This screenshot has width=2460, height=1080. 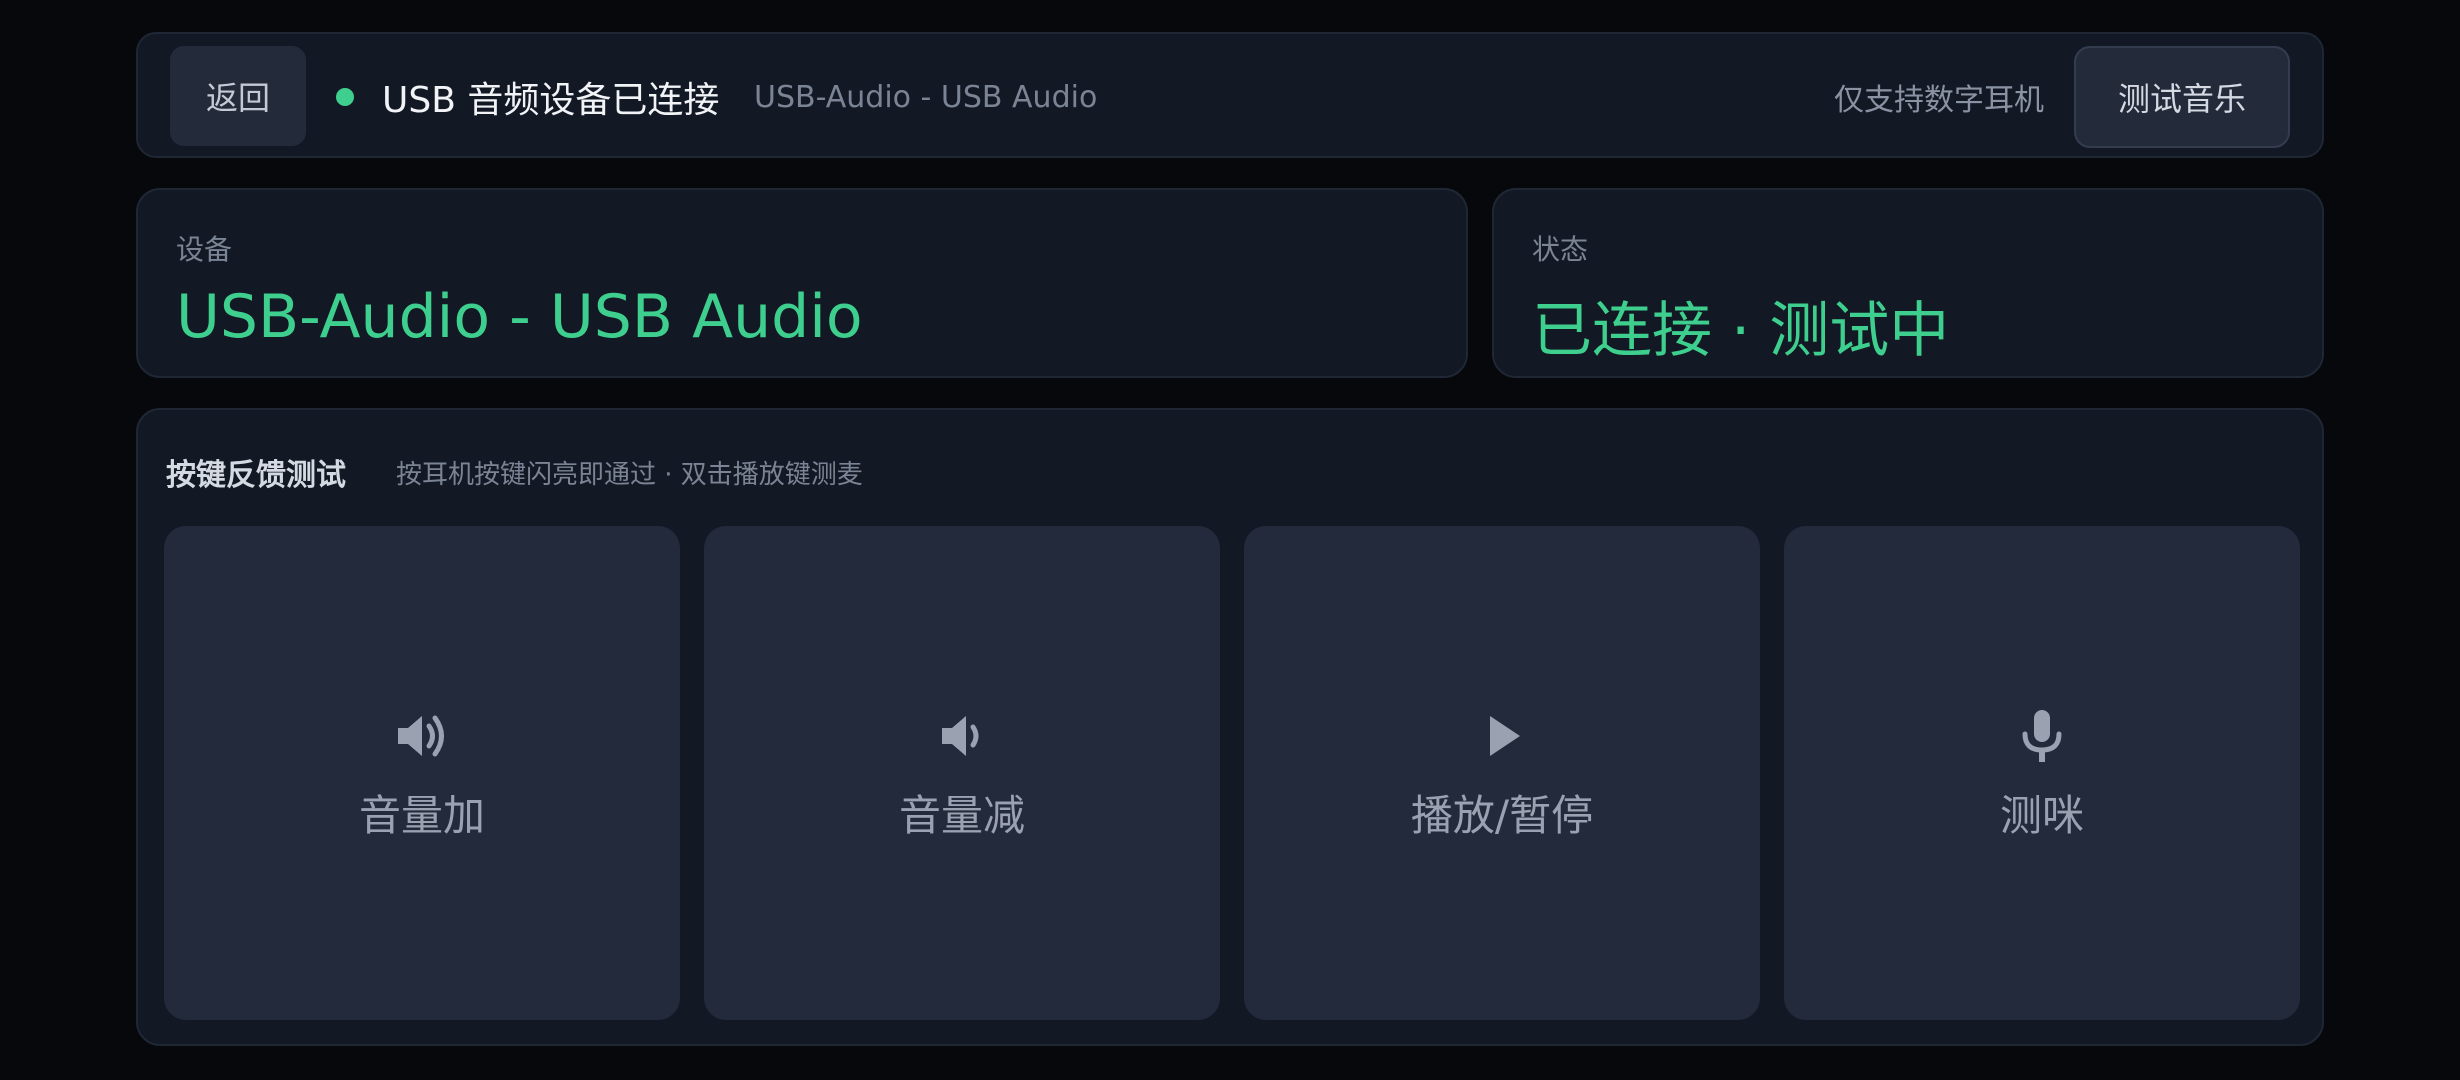 I want to click on key-test-hint: 按耳机按键闪亮即通过 · 双击播放键测麦, so click(x=629, y=475).